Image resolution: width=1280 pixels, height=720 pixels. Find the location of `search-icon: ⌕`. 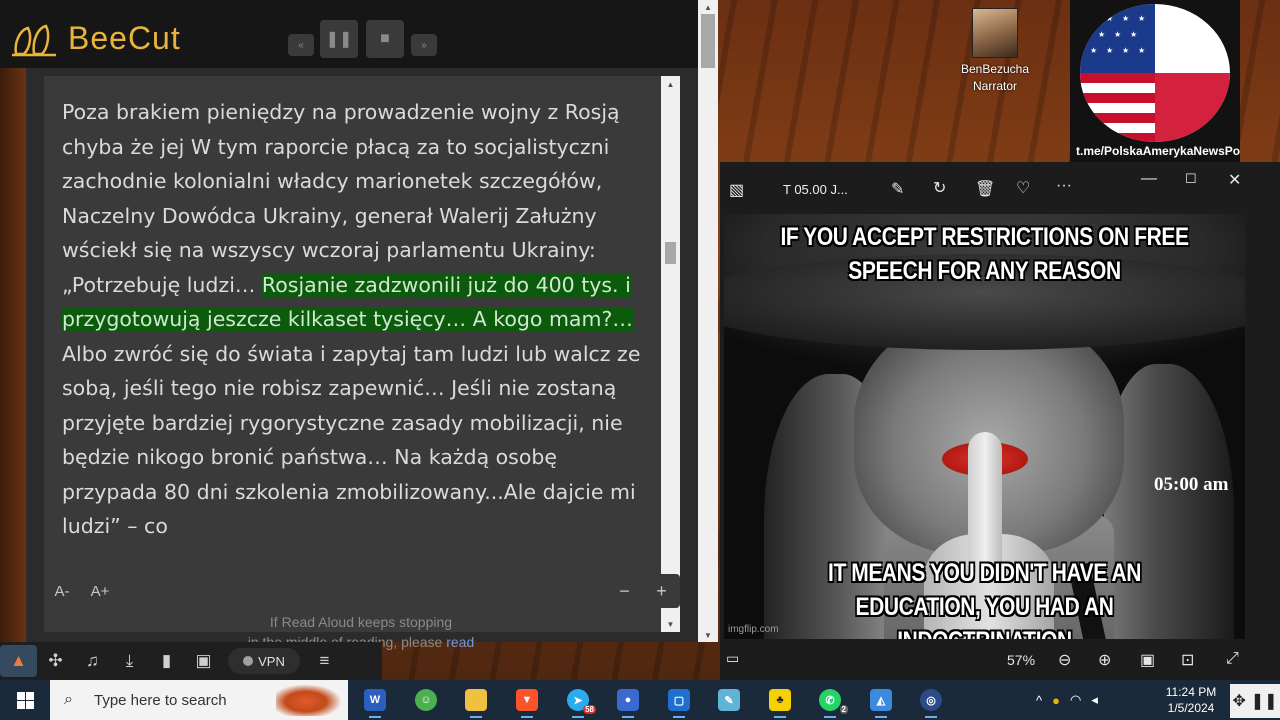

search-icon: ⌕ is located at coordinates (68, 699).